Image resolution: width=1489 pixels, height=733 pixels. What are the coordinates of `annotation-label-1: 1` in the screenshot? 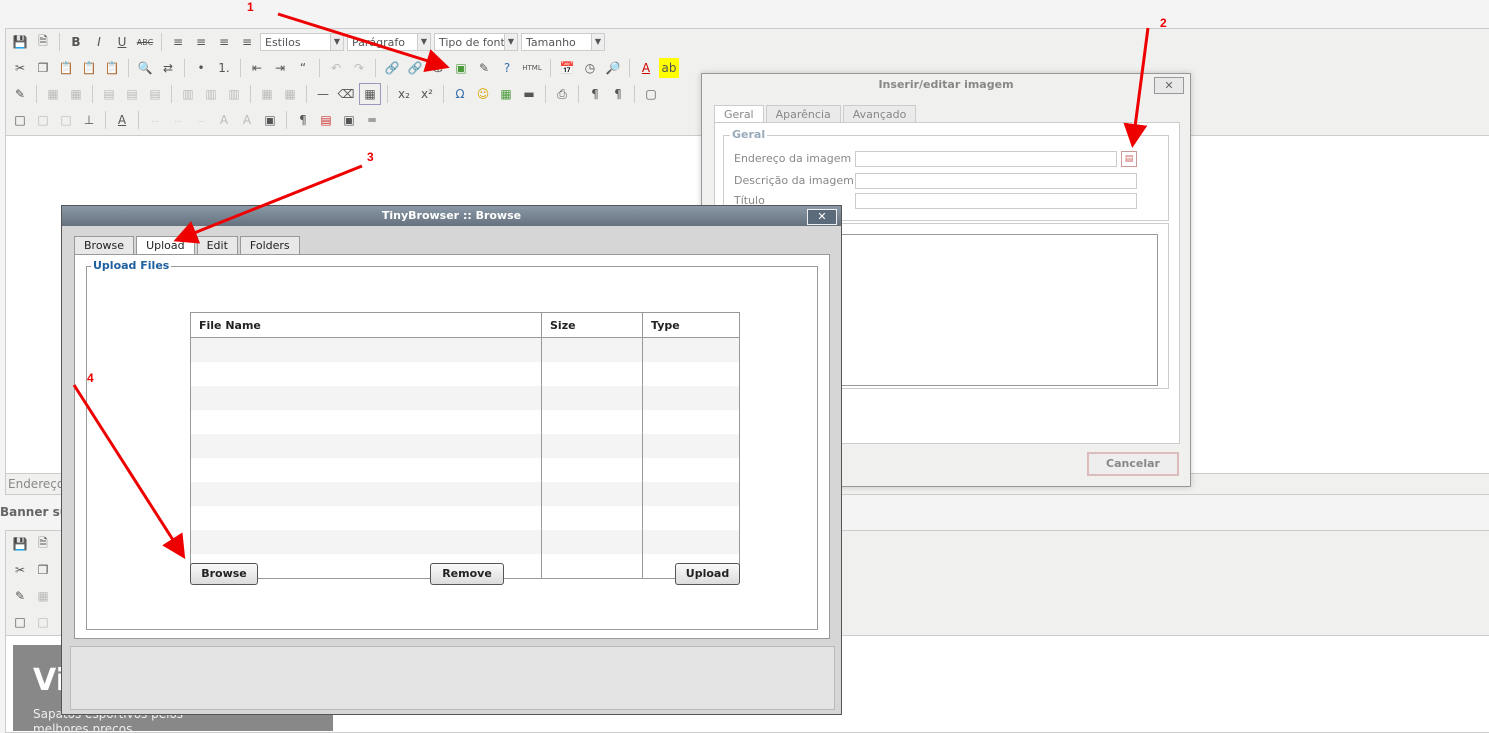 It's located at (250, 7).